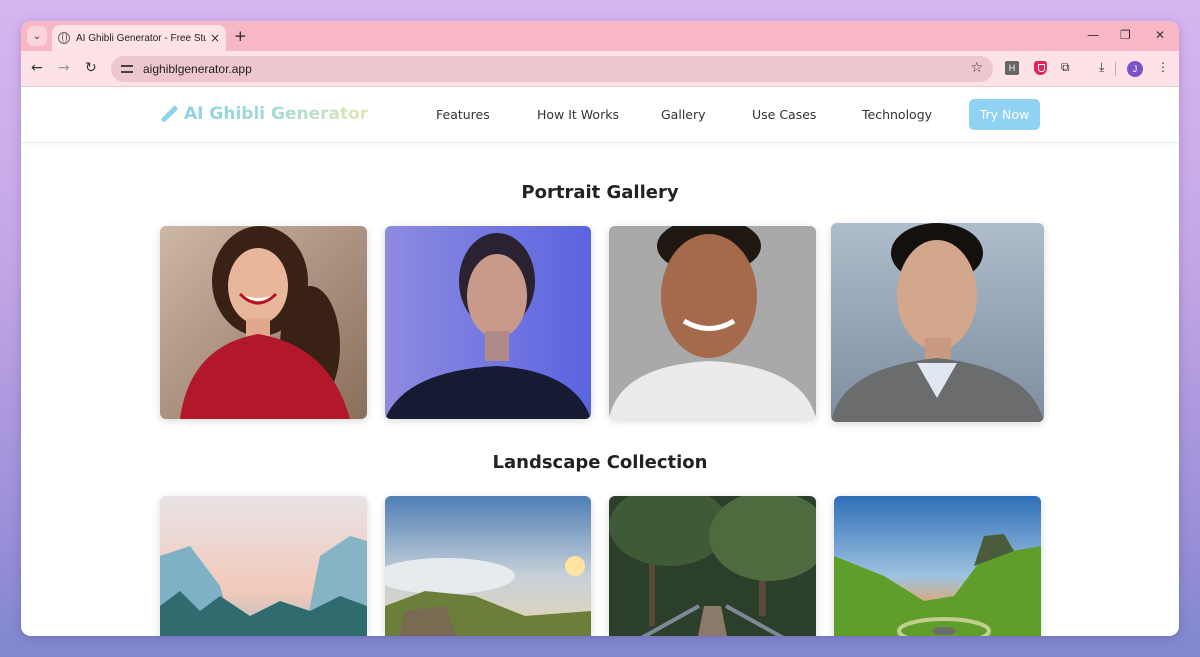 The image size is (1200, 657). I want to click on portrait-man-white-image, so click(712, 322).